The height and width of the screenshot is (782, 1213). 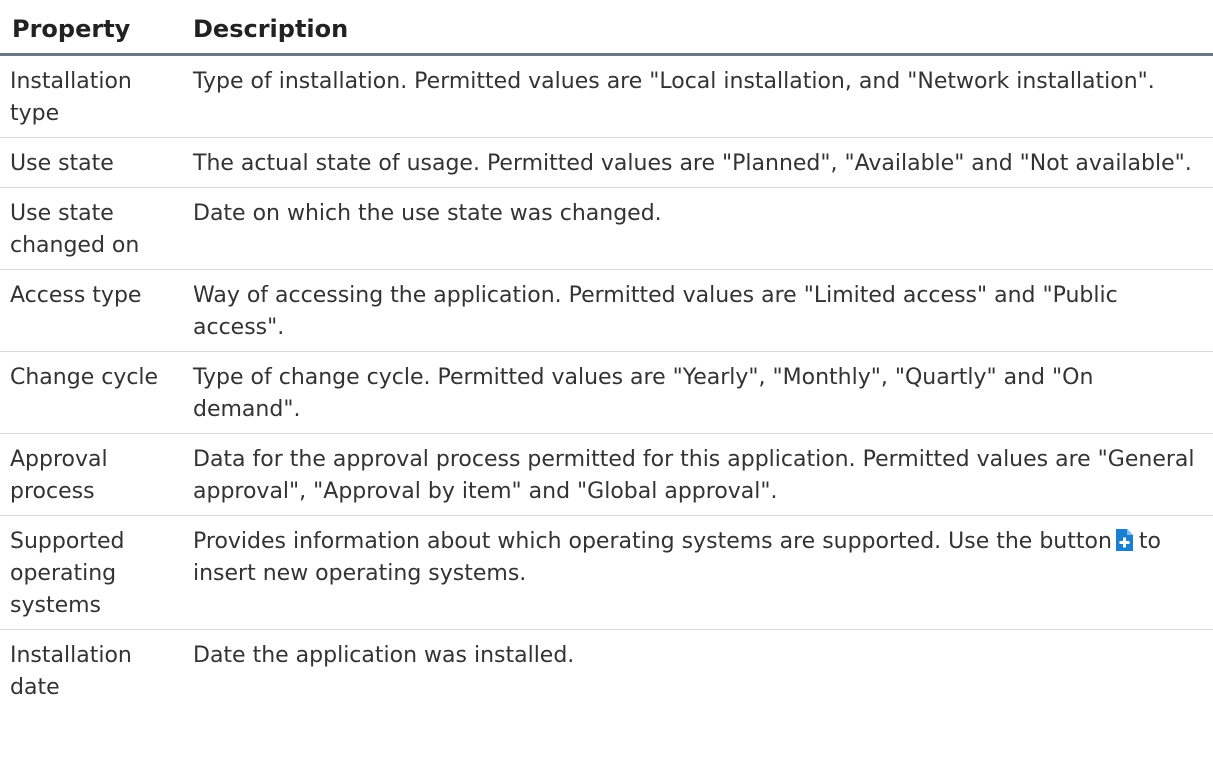 I want to click on insert-plus-icon, so click(x=1124, y=539).